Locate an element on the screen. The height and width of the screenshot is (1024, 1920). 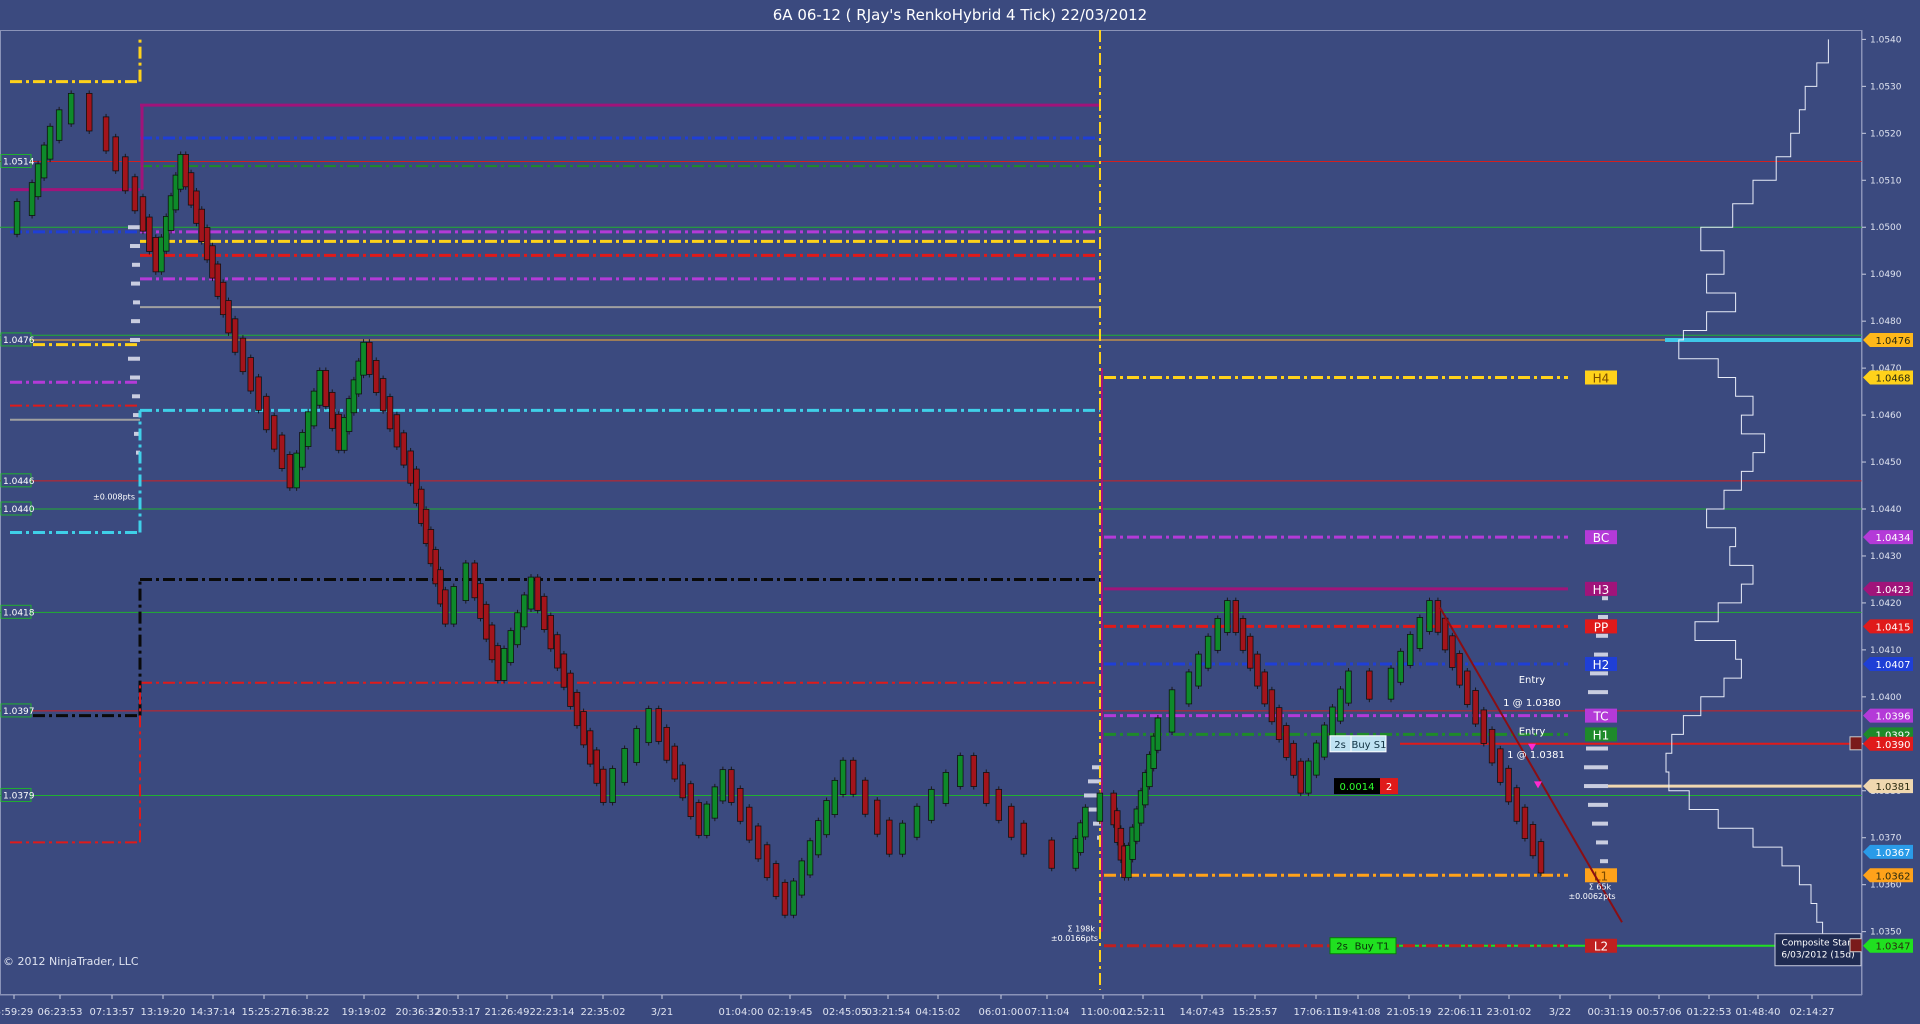
left-price-label: 1.0418 is located at coordinates (19, 613).